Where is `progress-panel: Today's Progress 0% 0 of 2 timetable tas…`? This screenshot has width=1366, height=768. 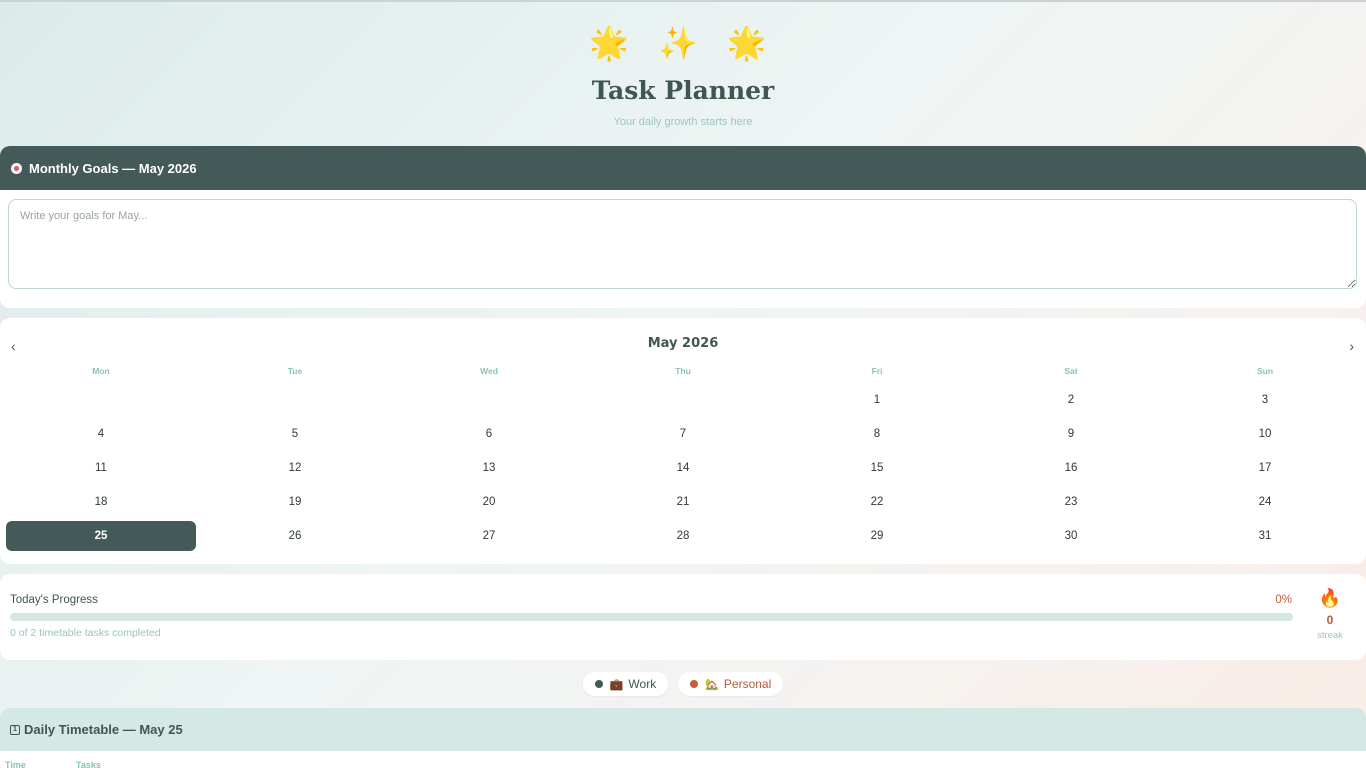
progress-panel: Today's Progress 0% 0 of 2 timetable tas… is located at coordinates (683, 617).